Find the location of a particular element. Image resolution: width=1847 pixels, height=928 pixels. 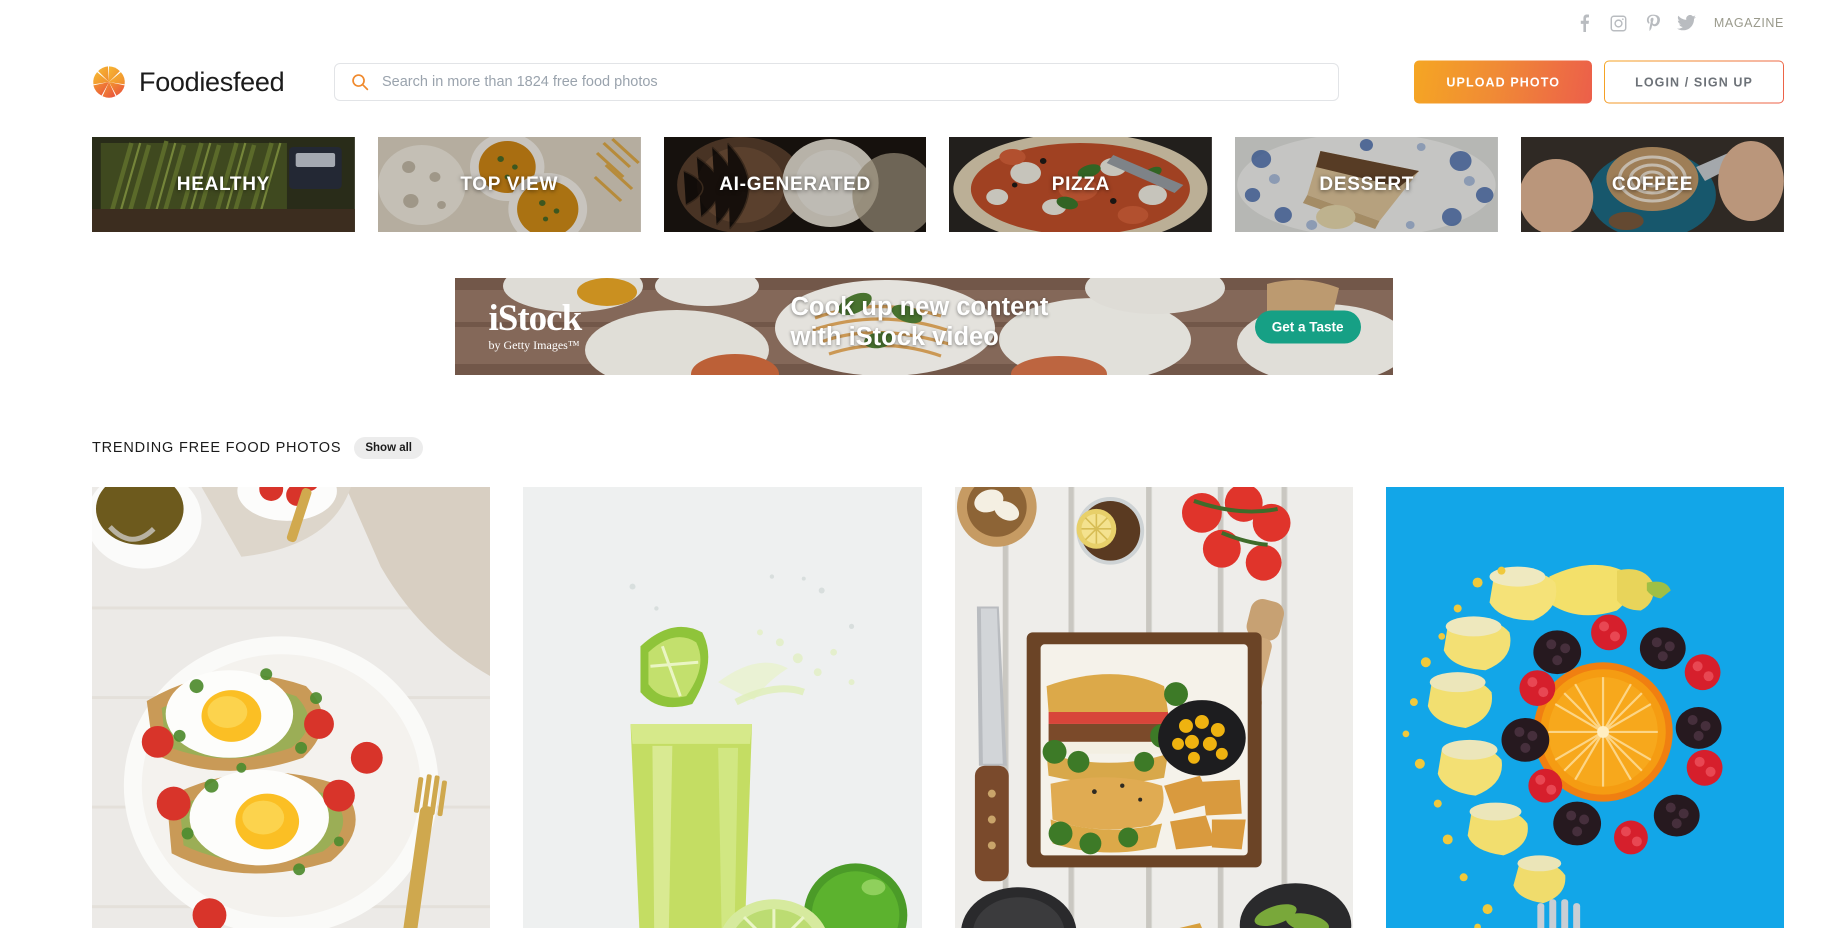

search-bar is located at coordinates (836, 82).